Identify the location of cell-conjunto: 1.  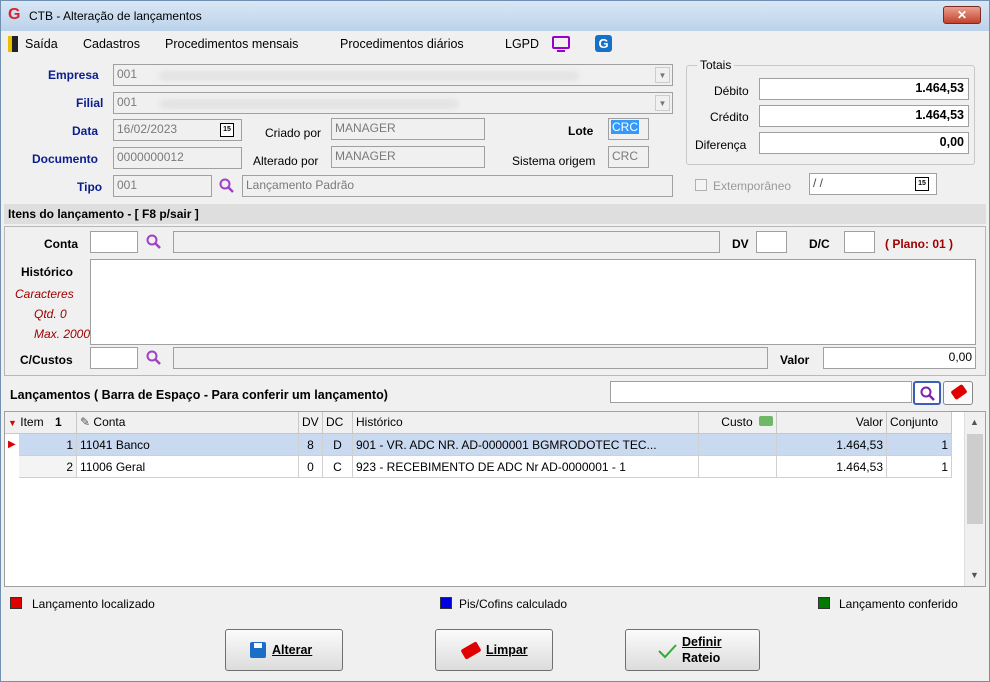
(919, 445).